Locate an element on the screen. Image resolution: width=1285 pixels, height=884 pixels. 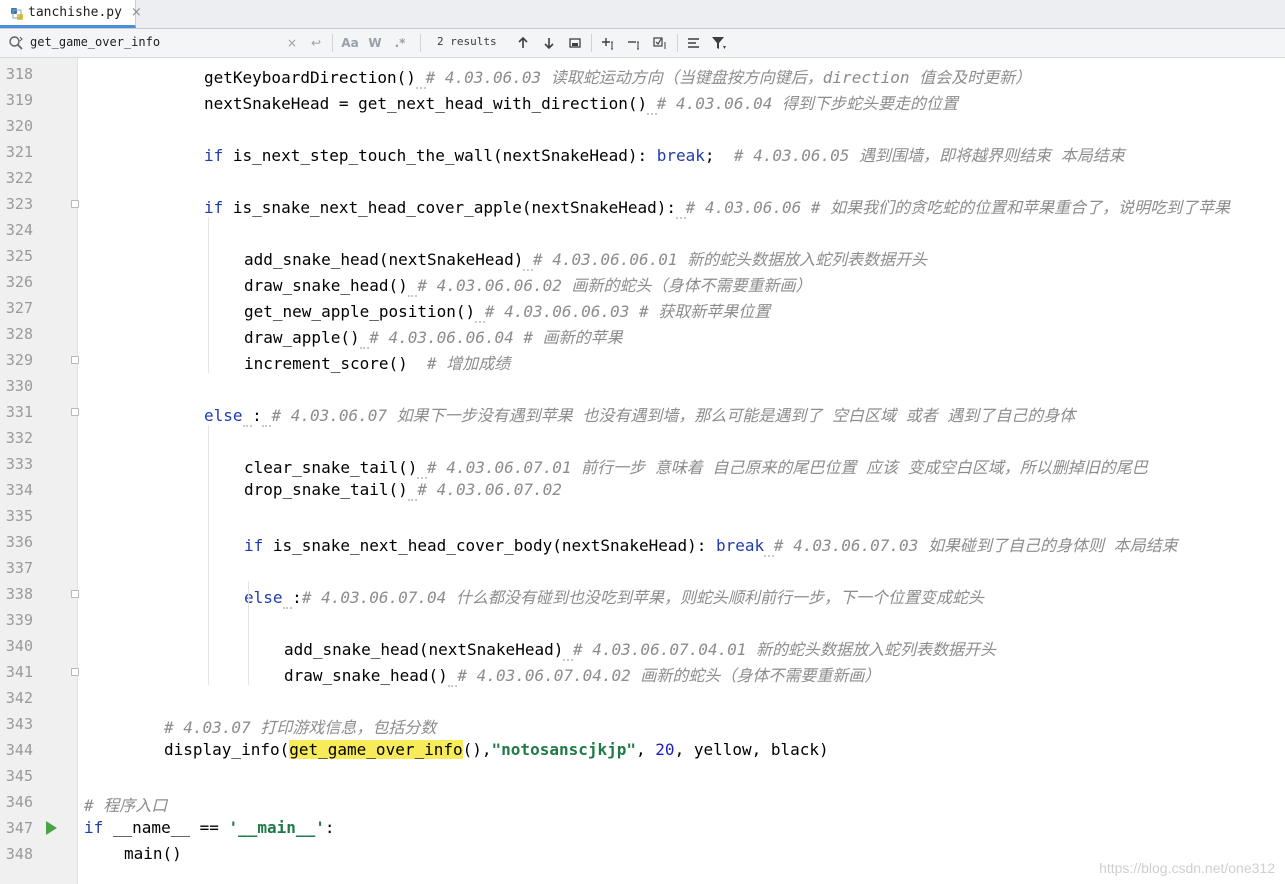
code-token: increment_score() is located at coordinates (336, 363).